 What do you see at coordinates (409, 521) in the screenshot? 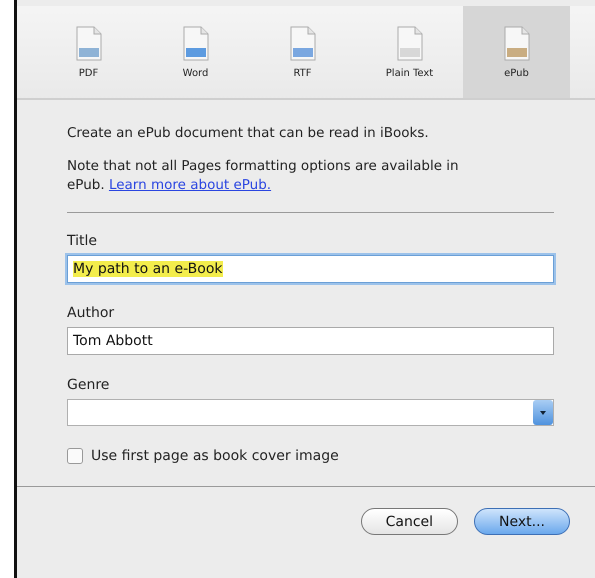
I see `cancel-button: Cancel` at bounding box center [409, 521].